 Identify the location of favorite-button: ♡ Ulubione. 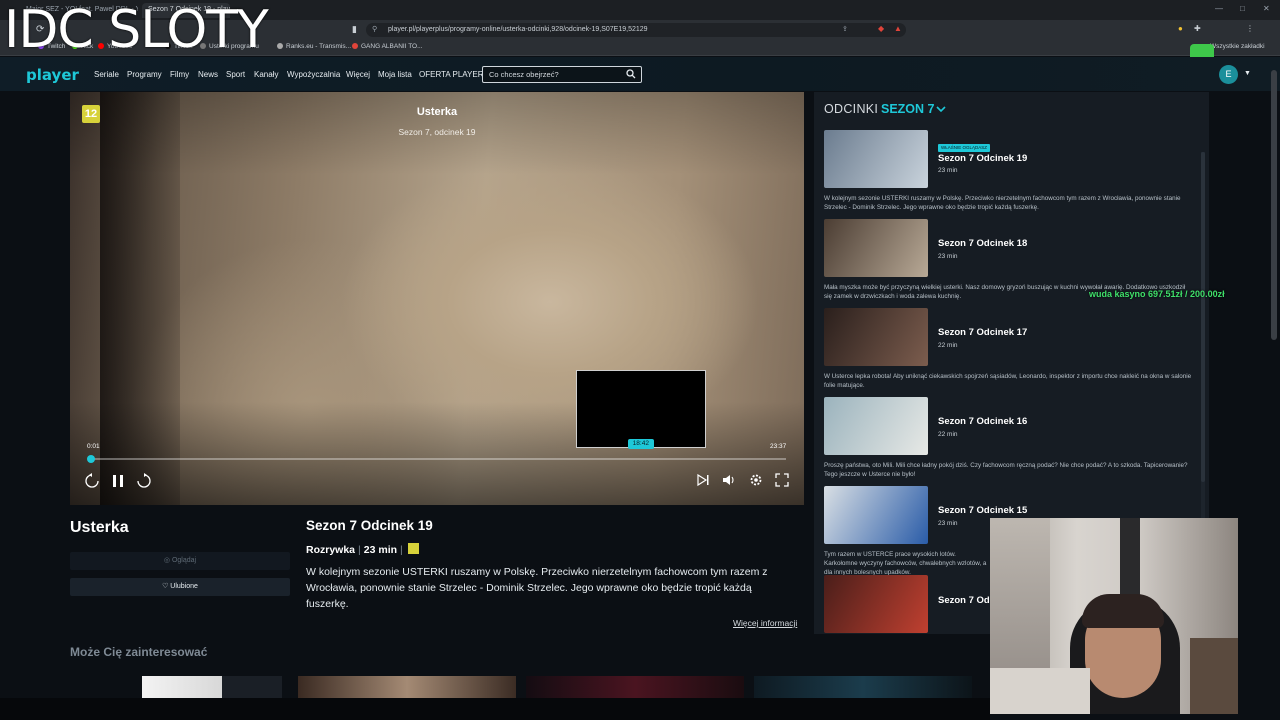
(180, 587).